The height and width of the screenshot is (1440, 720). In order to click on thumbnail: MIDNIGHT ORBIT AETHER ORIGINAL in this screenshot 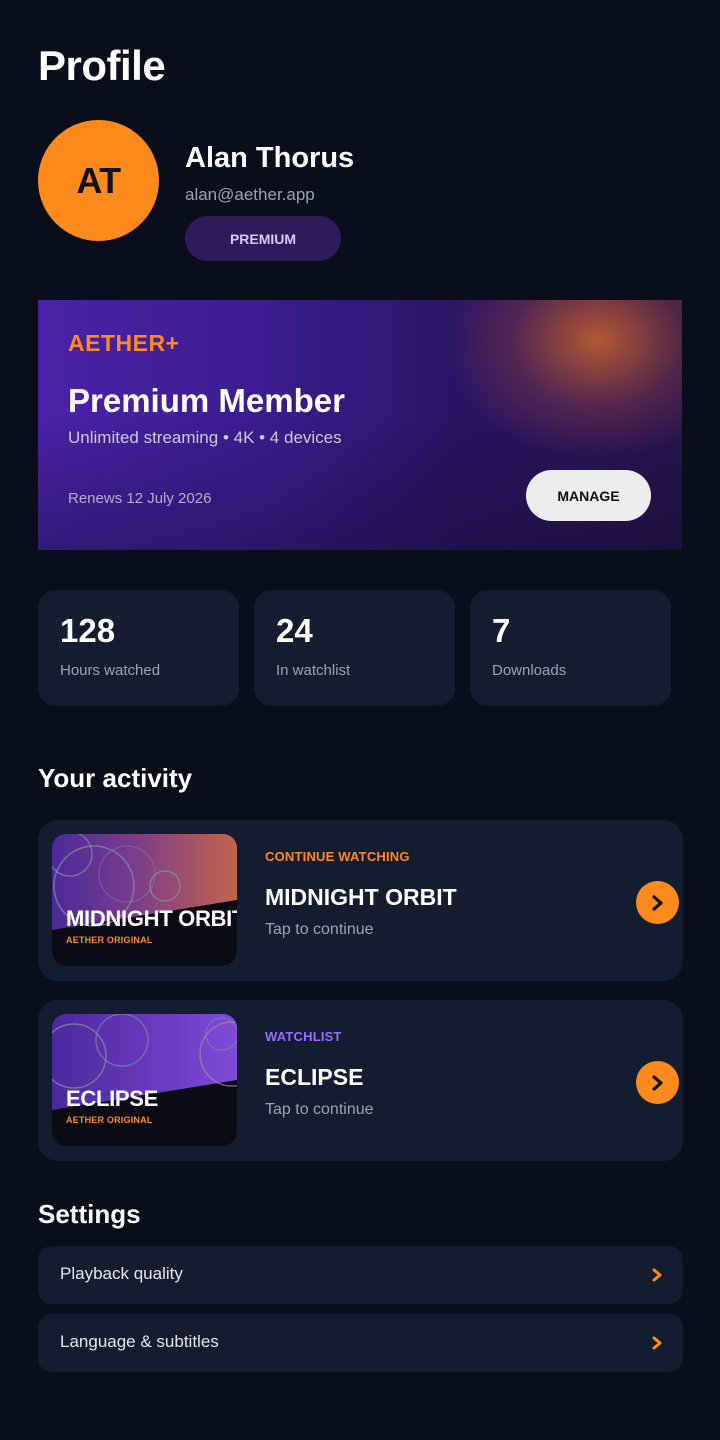, I will do `click(144, 900)`.